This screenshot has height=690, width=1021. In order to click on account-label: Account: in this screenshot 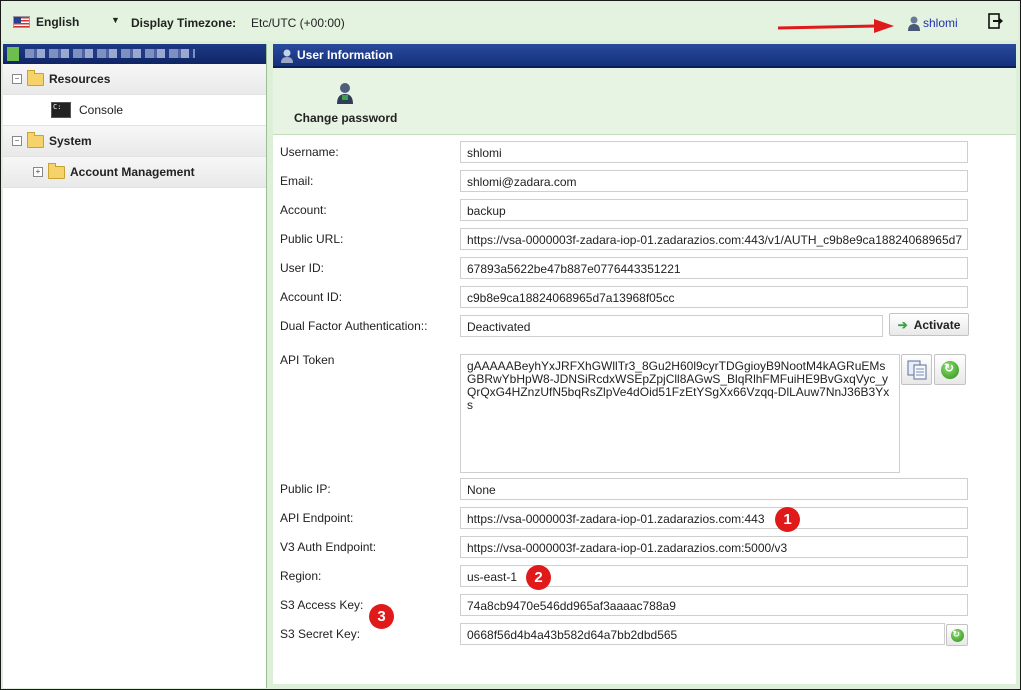, I will do `click(303, 210)`.